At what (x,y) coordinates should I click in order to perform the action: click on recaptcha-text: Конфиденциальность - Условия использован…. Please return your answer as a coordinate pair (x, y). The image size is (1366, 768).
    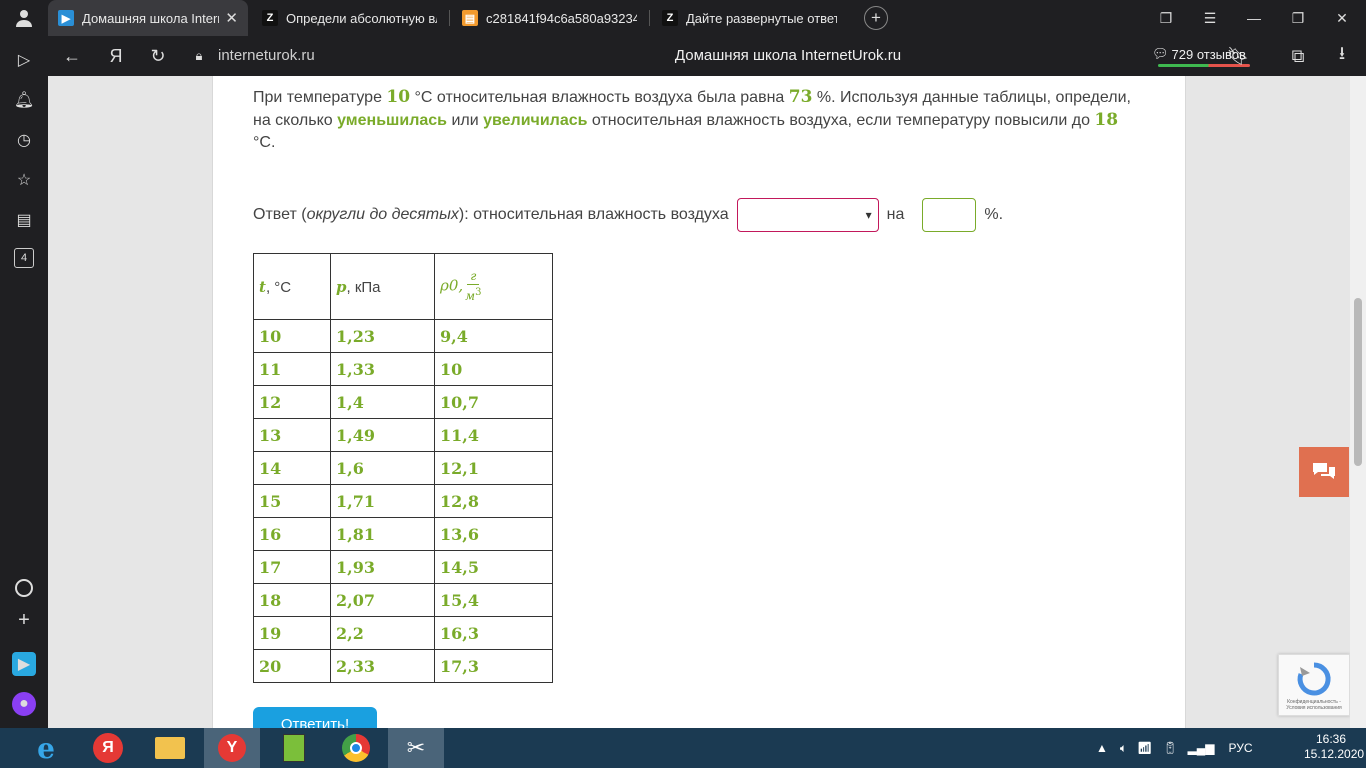
    Looking at the image, I should click on (1314, 705).